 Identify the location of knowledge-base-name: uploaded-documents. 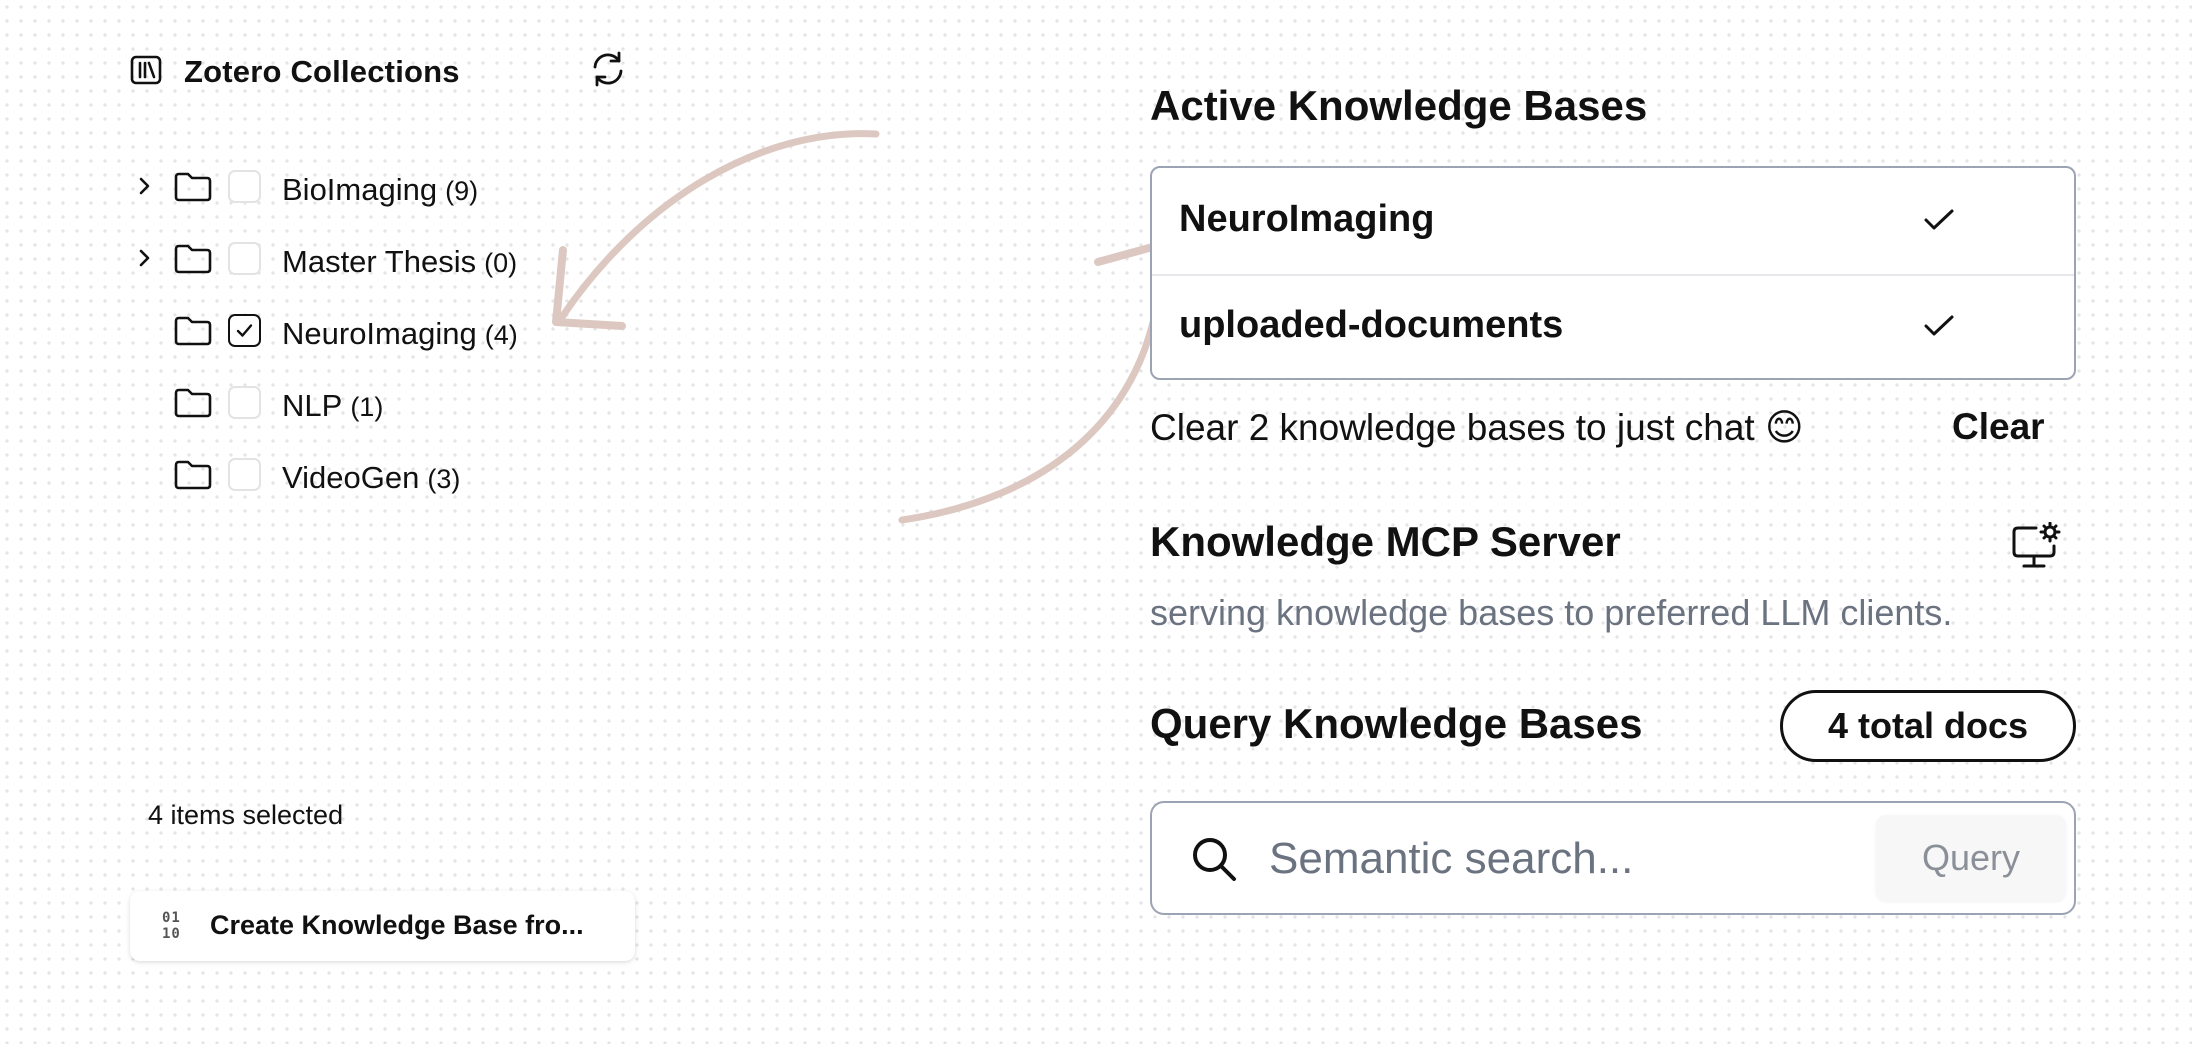
(1371, 325).